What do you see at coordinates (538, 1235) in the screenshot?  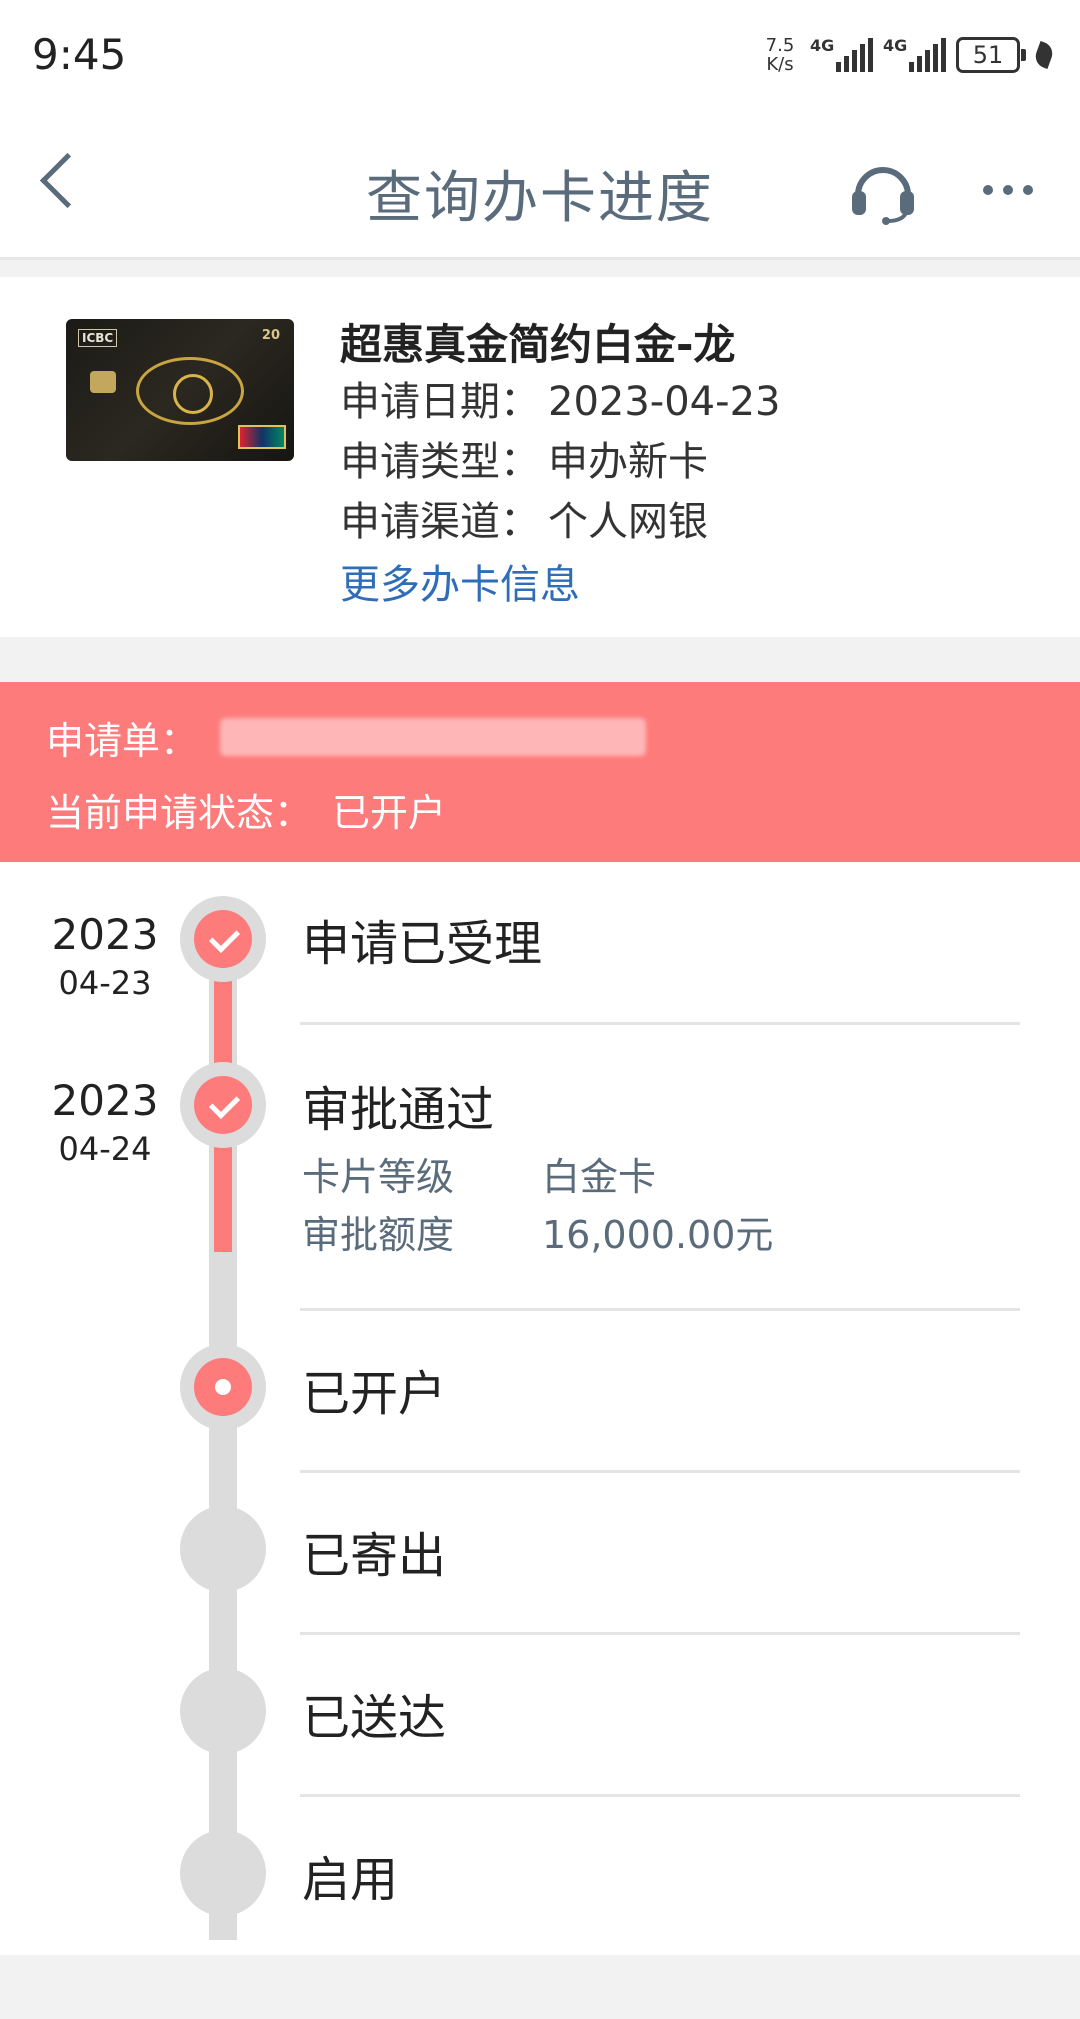 I see `credit-limit-row: 审批额度 16,000.00元` at bounding box center [538, 1235].